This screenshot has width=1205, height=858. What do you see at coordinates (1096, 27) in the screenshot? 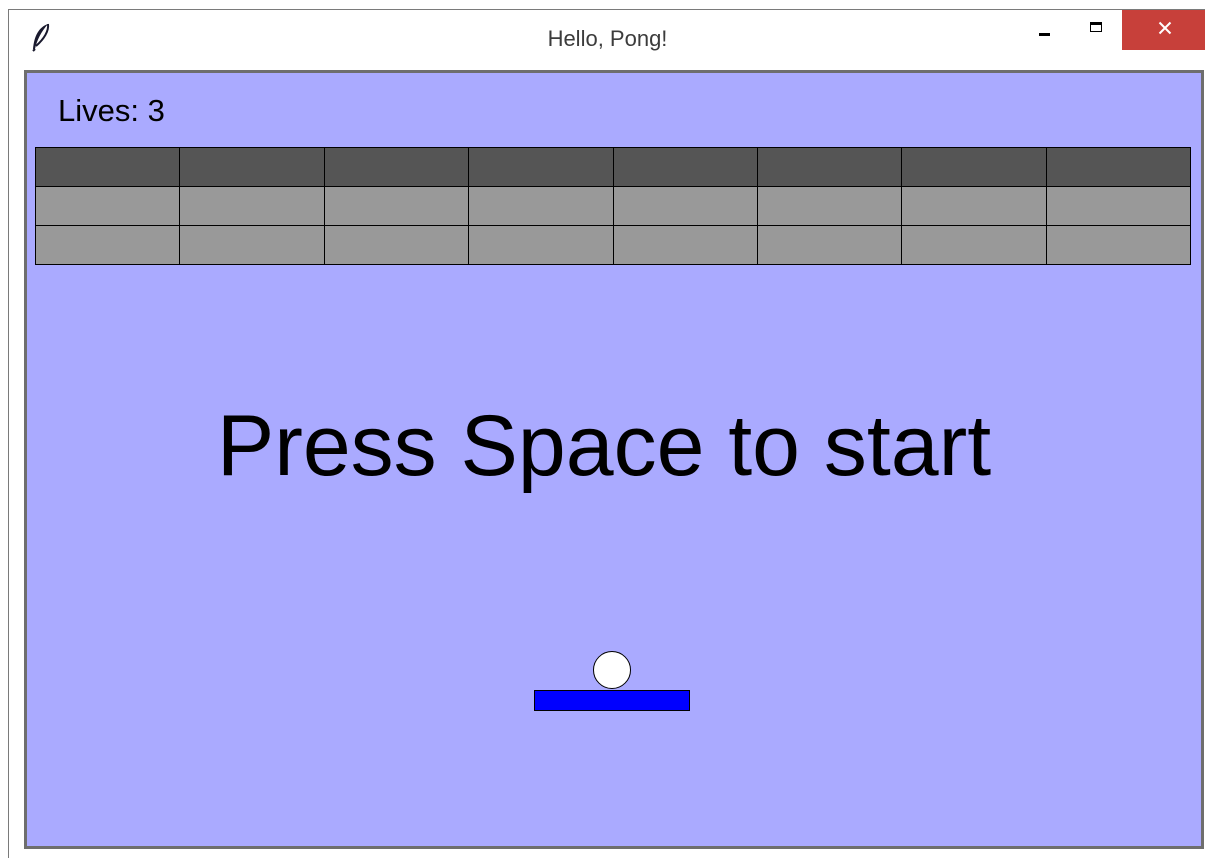
I see `maximize-icon` at bounding box center [1096, 27].